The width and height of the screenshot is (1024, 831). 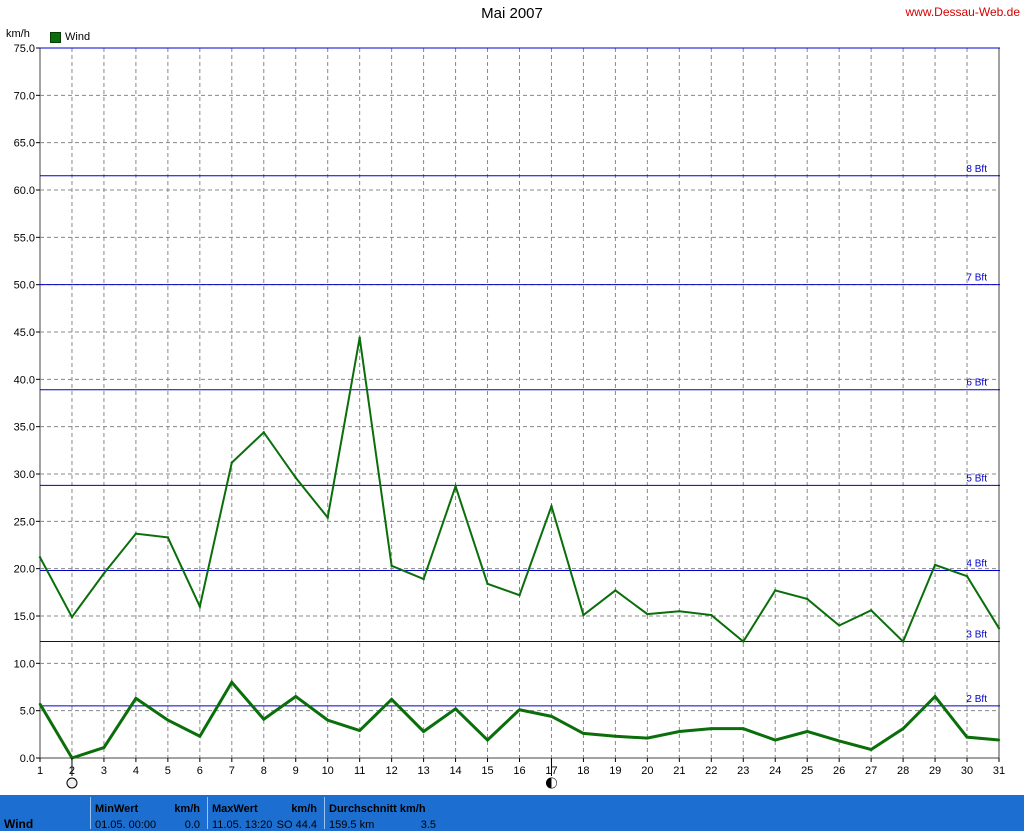 What do you see at coordinates (40, 771) in the screenshot?
I see `x-tick-label: 1` at bounding box center [40, 771].